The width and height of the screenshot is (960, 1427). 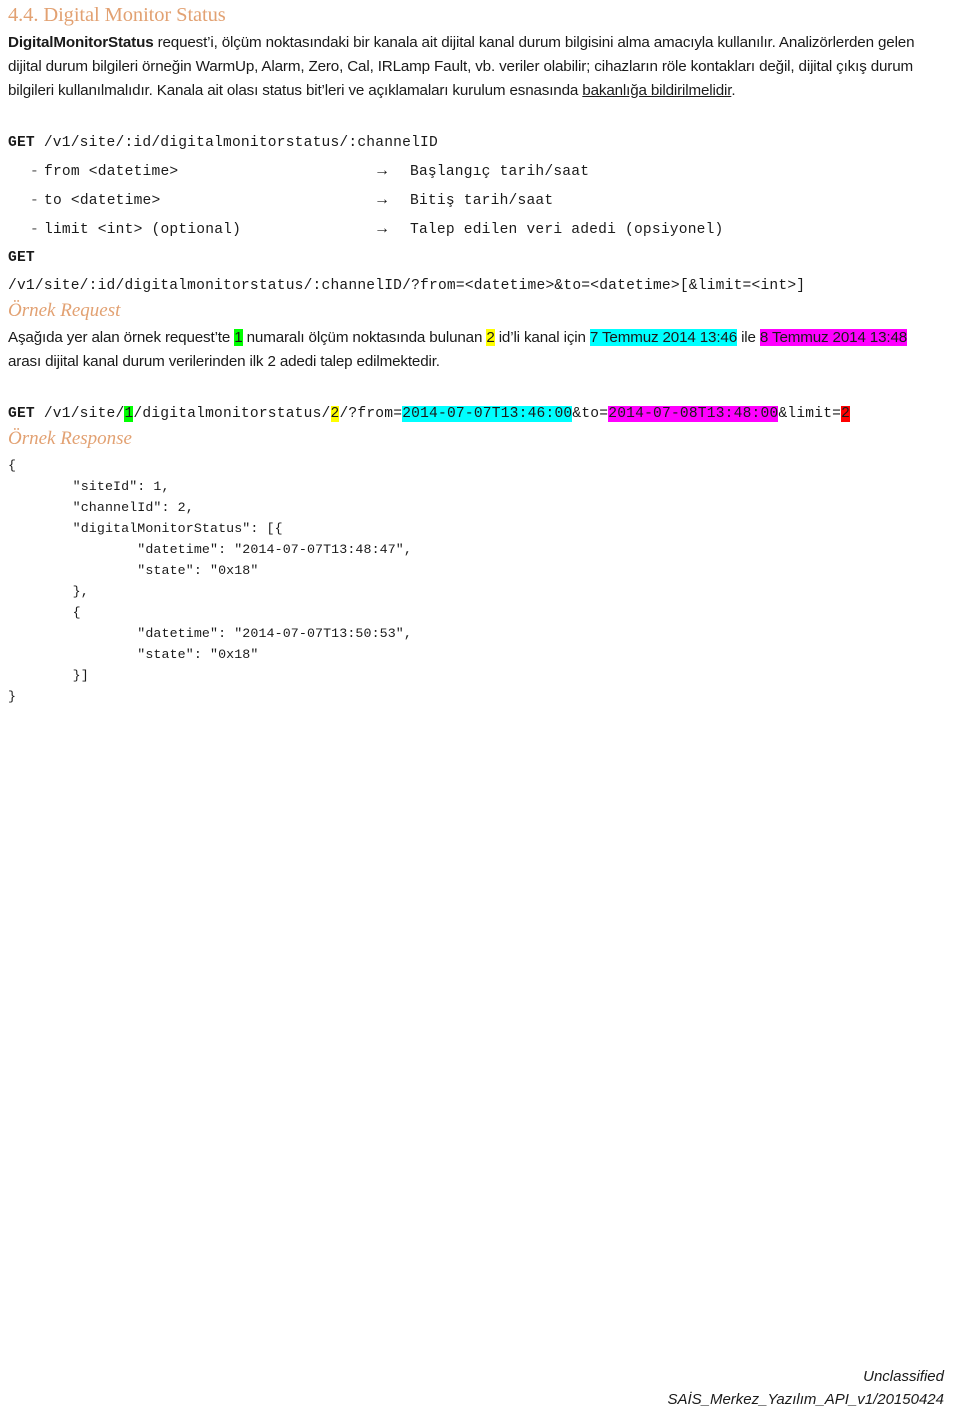 I want to click on intro-underlined-text: bakanlığa bildirilmelidir, so click(x=657, y=90).